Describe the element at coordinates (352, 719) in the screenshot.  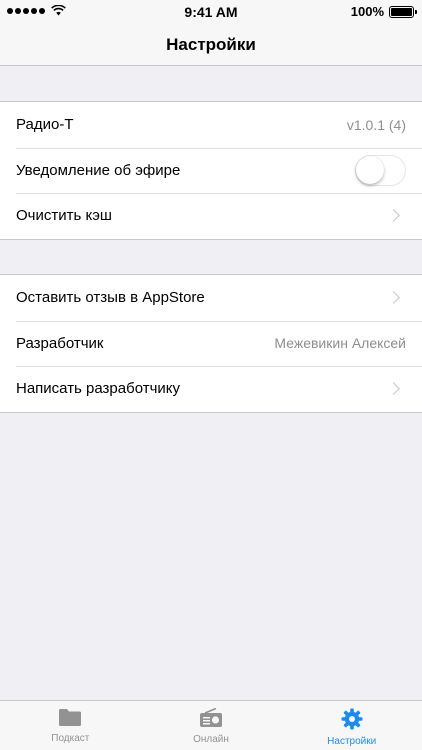
I see `gear-icon` at that location.